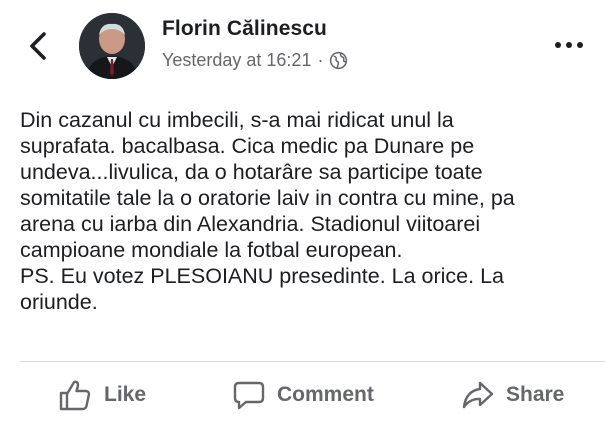 Image resolution: width=605 pixels, height=426 pixels. I want to click on action-bar: Like Comment Share, so click(302, 395).